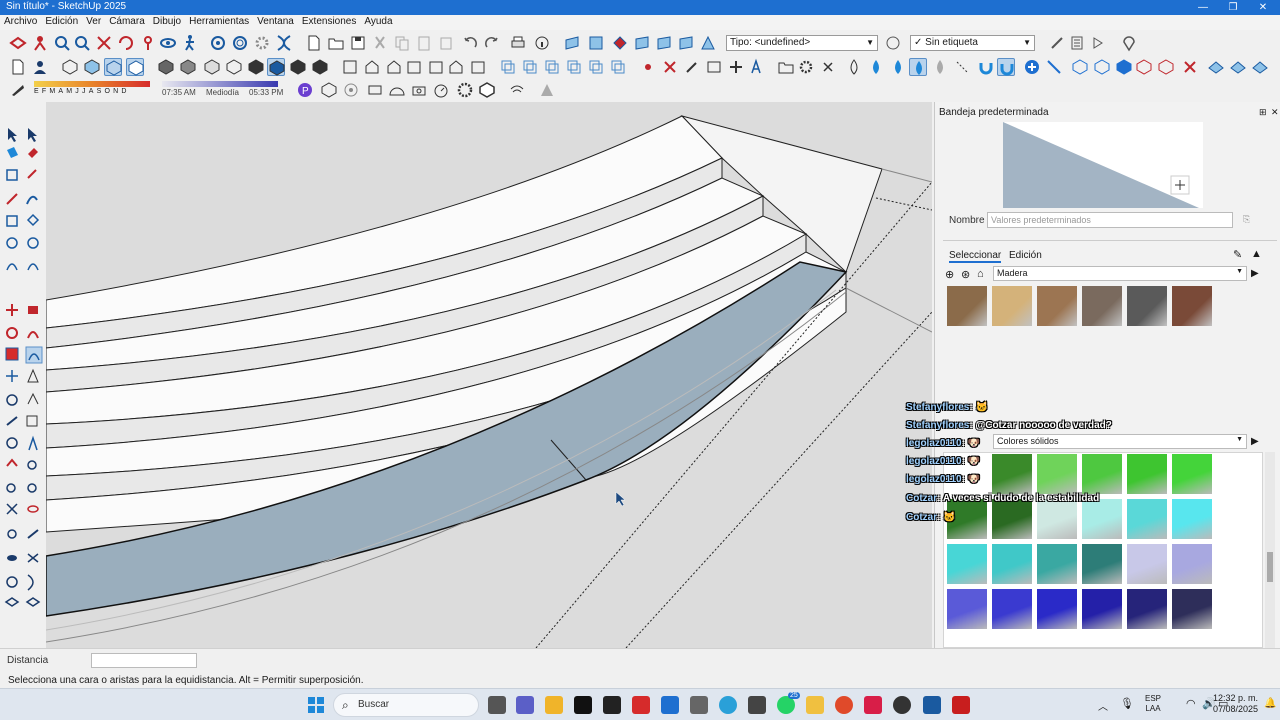 The image size is (1280, 720). Describe the element at coordinates (583, 705) in the screenshot. I see `tiktok-icon` at that location.